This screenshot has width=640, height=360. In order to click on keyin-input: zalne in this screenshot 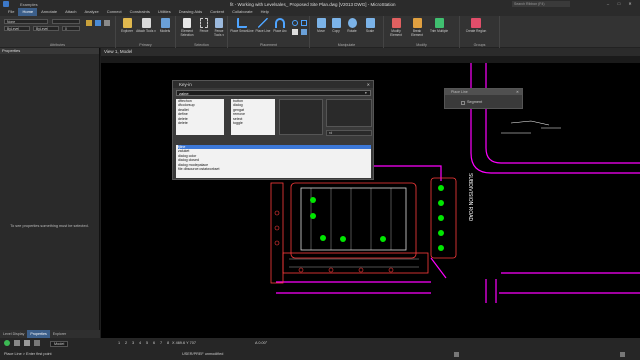, I will do `click(273, 93)`.